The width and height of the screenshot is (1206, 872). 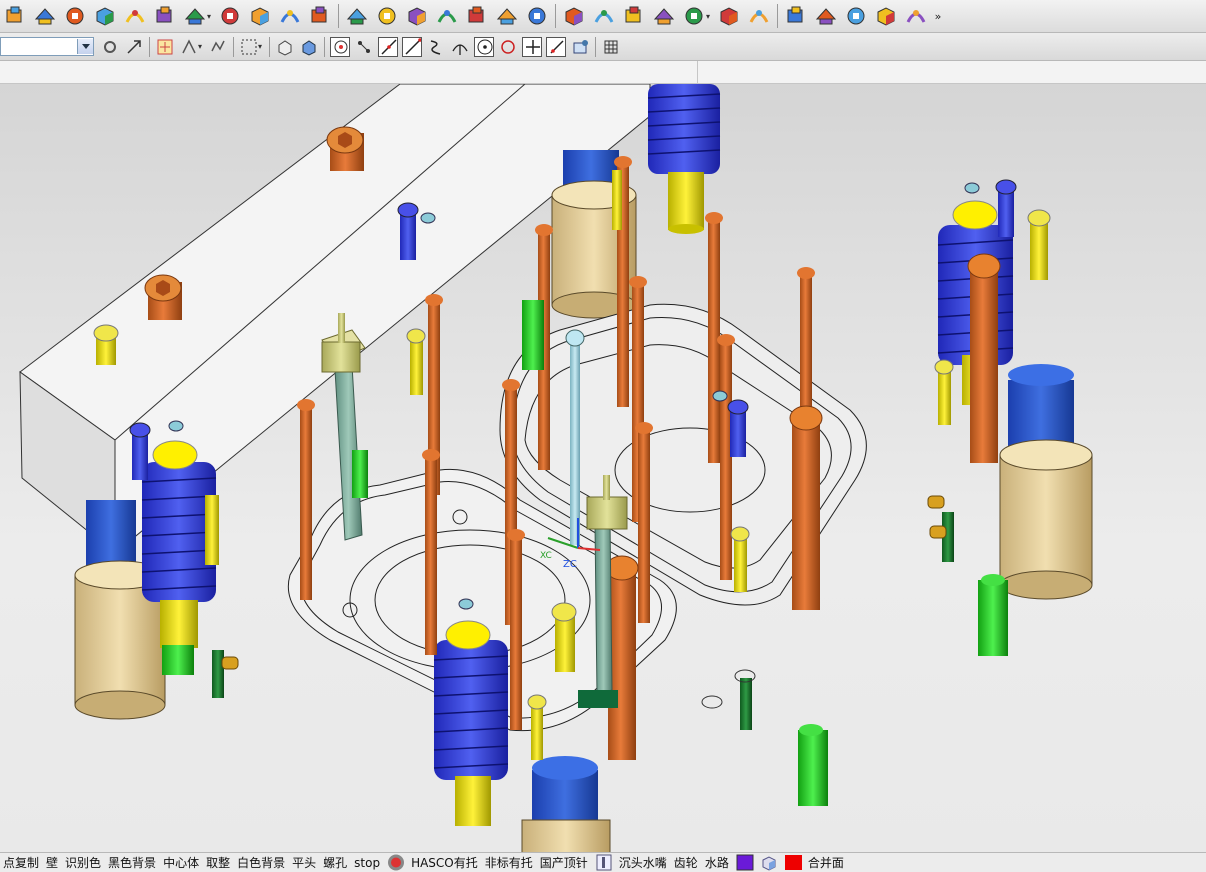 I want to click on offset-icon, so click(x=796, y=16).